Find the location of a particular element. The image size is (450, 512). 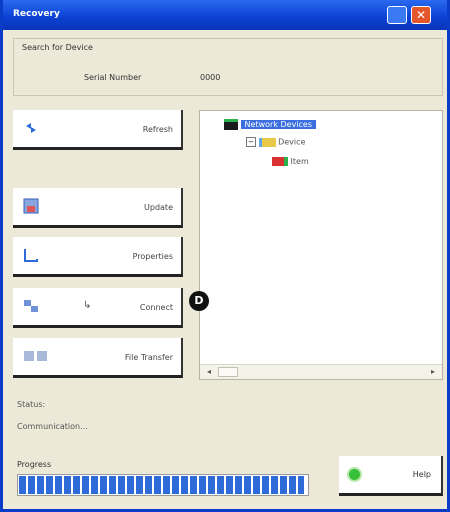

marker-badge: D is located at coordinates (199, 301).